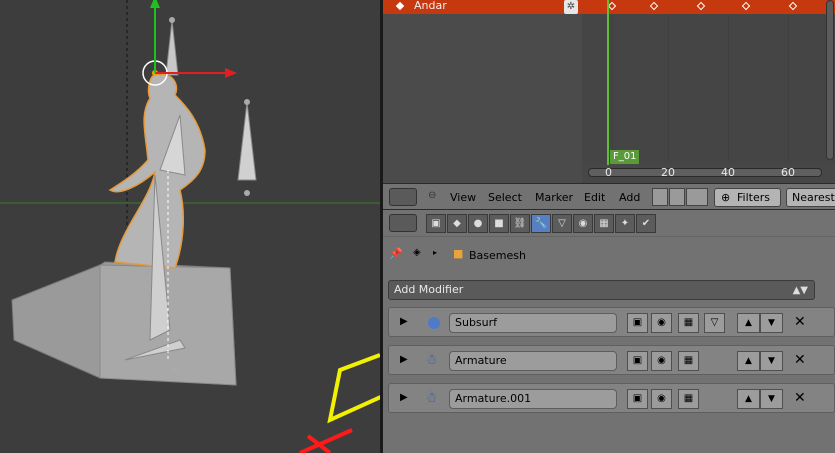  I want to click on tab-data: ▽, so click(562, 223).